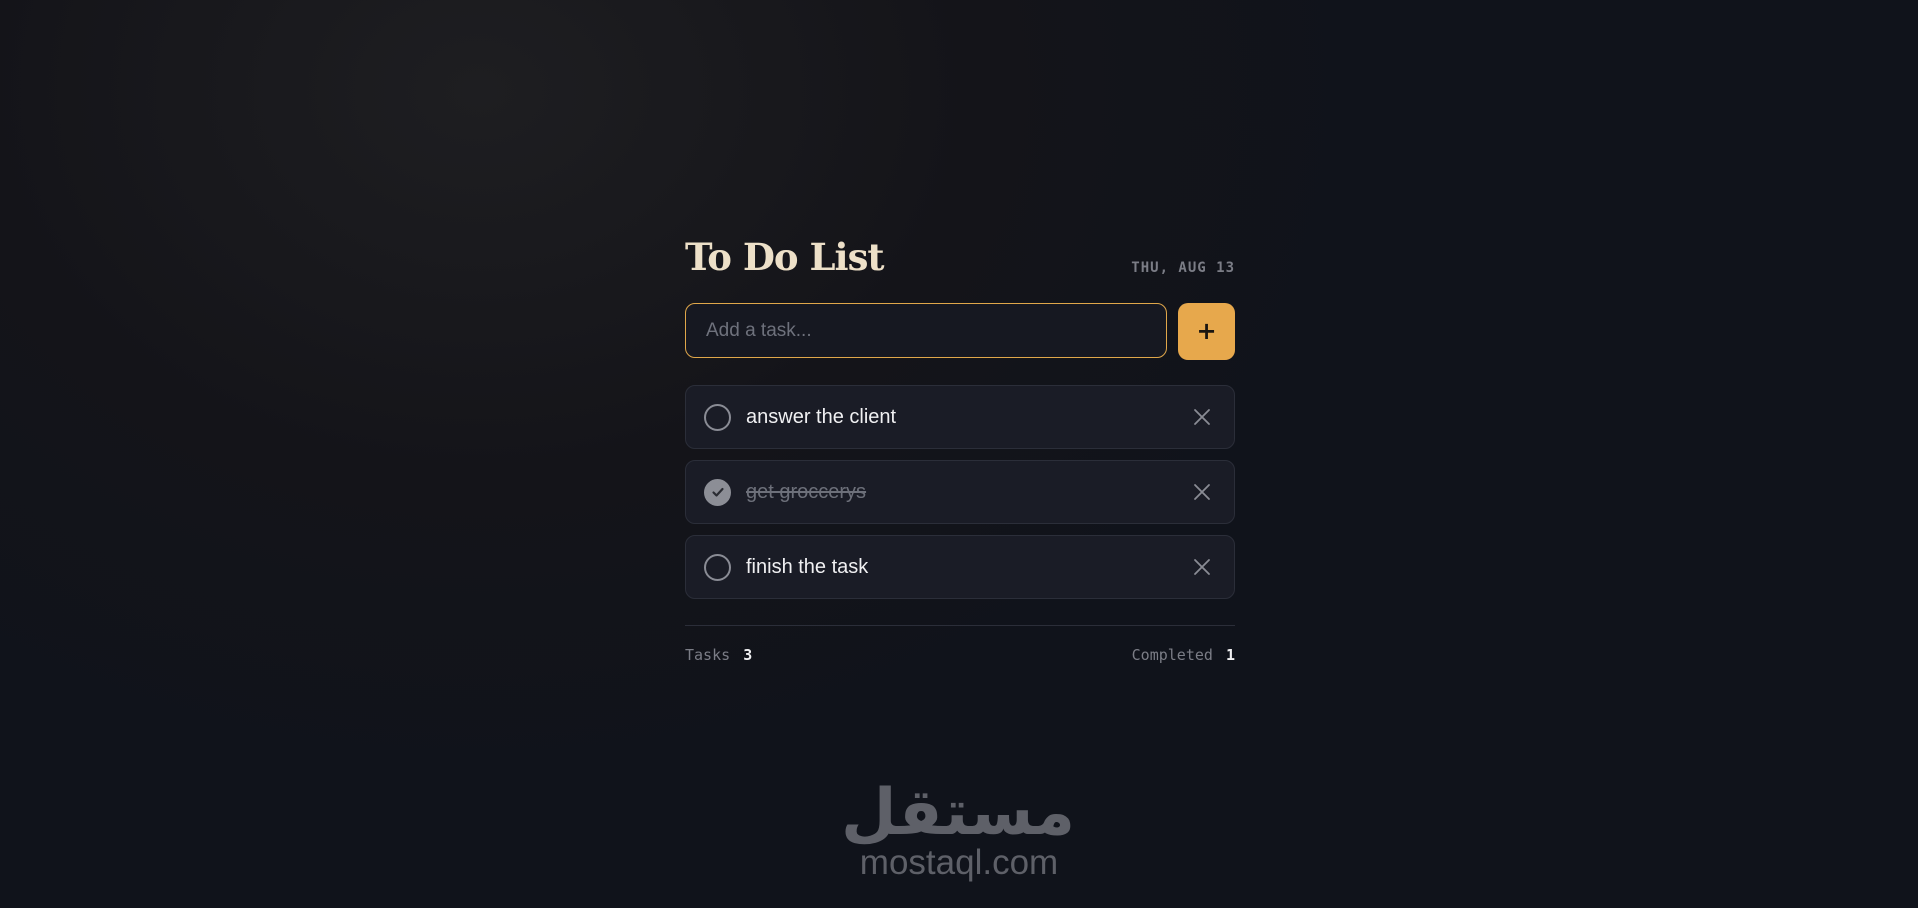 The width and height of the screenshot is (1918, 908). Describe the element at coordinates (957, 813) in the screenshot. I see `watermark-arabic: مستقل` at that location.